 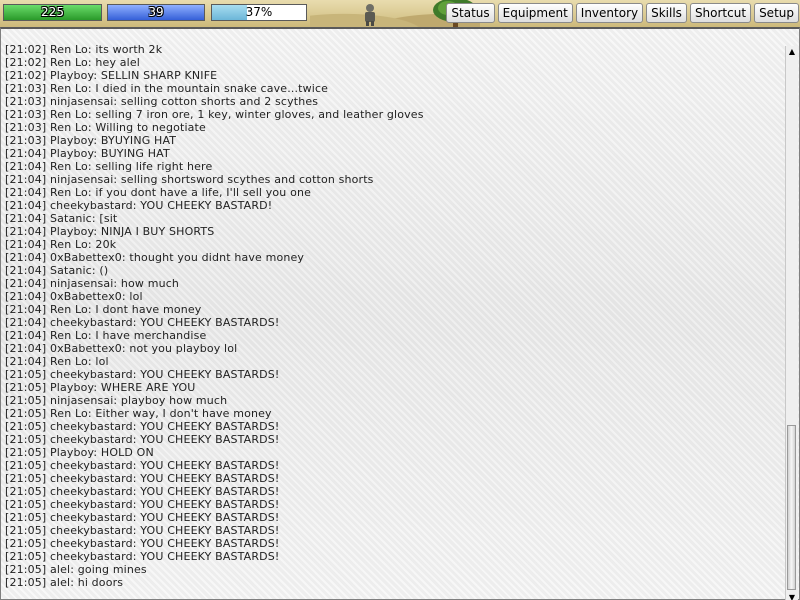 What do you see at coordinates (87, 153) in the screenshot?
I see `chat-line: [21:04] Playboy: BUYING HAT` at bounding box center [87, 153].